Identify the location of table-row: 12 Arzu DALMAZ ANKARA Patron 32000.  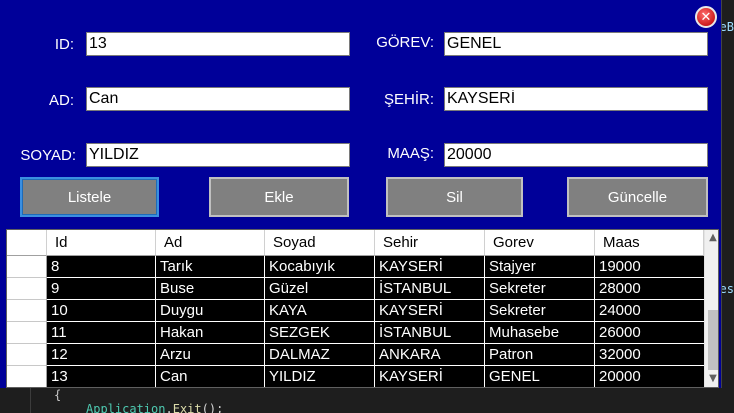
(355, 355).